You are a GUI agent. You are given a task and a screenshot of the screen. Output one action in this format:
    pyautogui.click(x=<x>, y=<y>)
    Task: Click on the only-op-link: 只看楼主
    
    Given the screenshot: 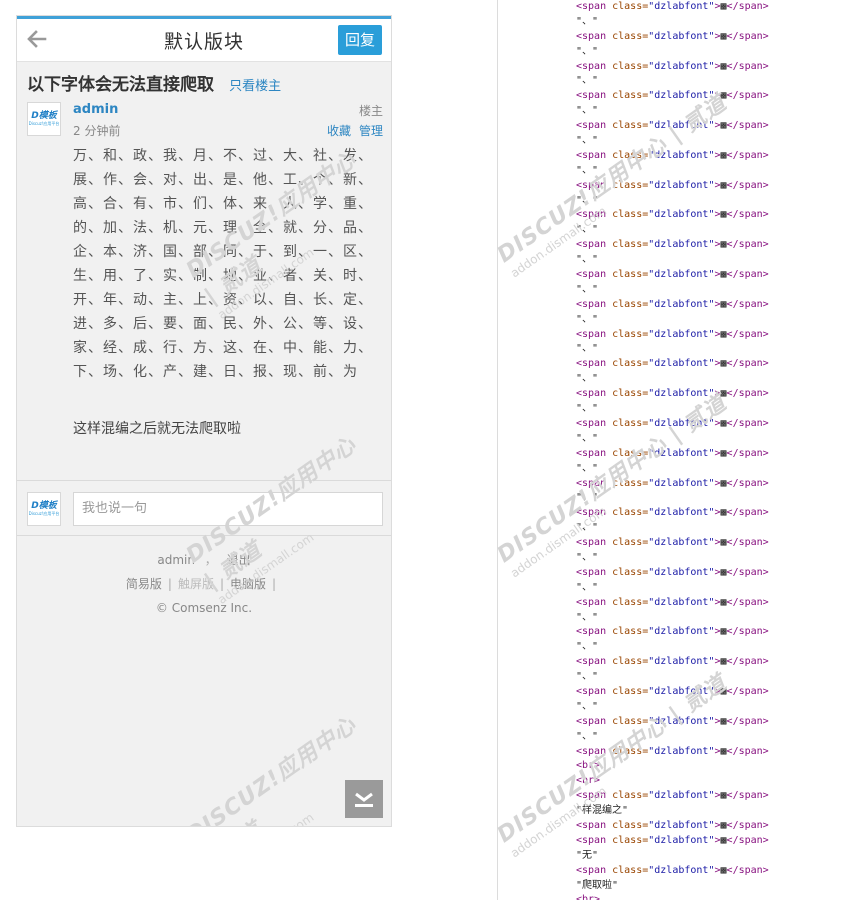 What is the action you would take?
    pyautogui.click(x=255, y=84)
    